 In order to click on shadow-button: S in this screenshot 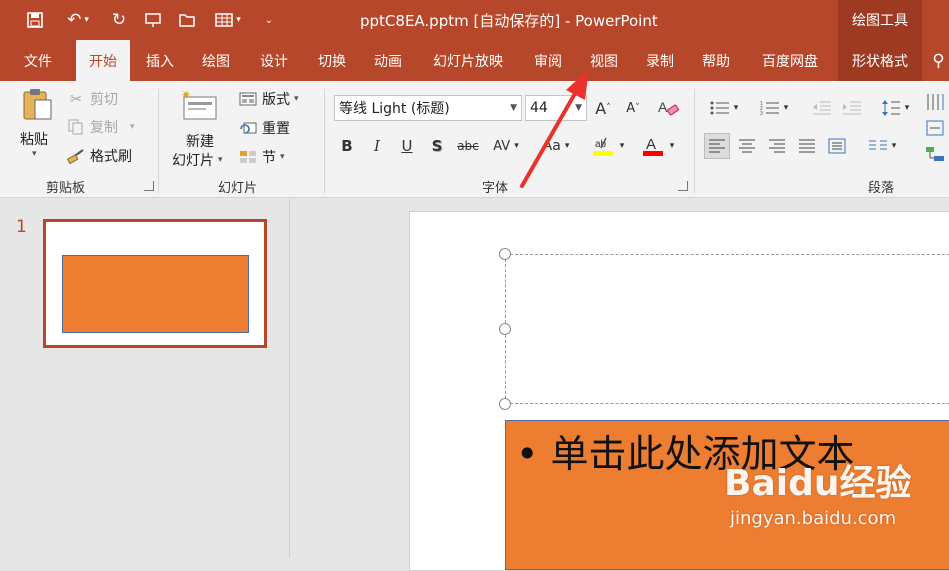, I will do `click(437, 146)`.